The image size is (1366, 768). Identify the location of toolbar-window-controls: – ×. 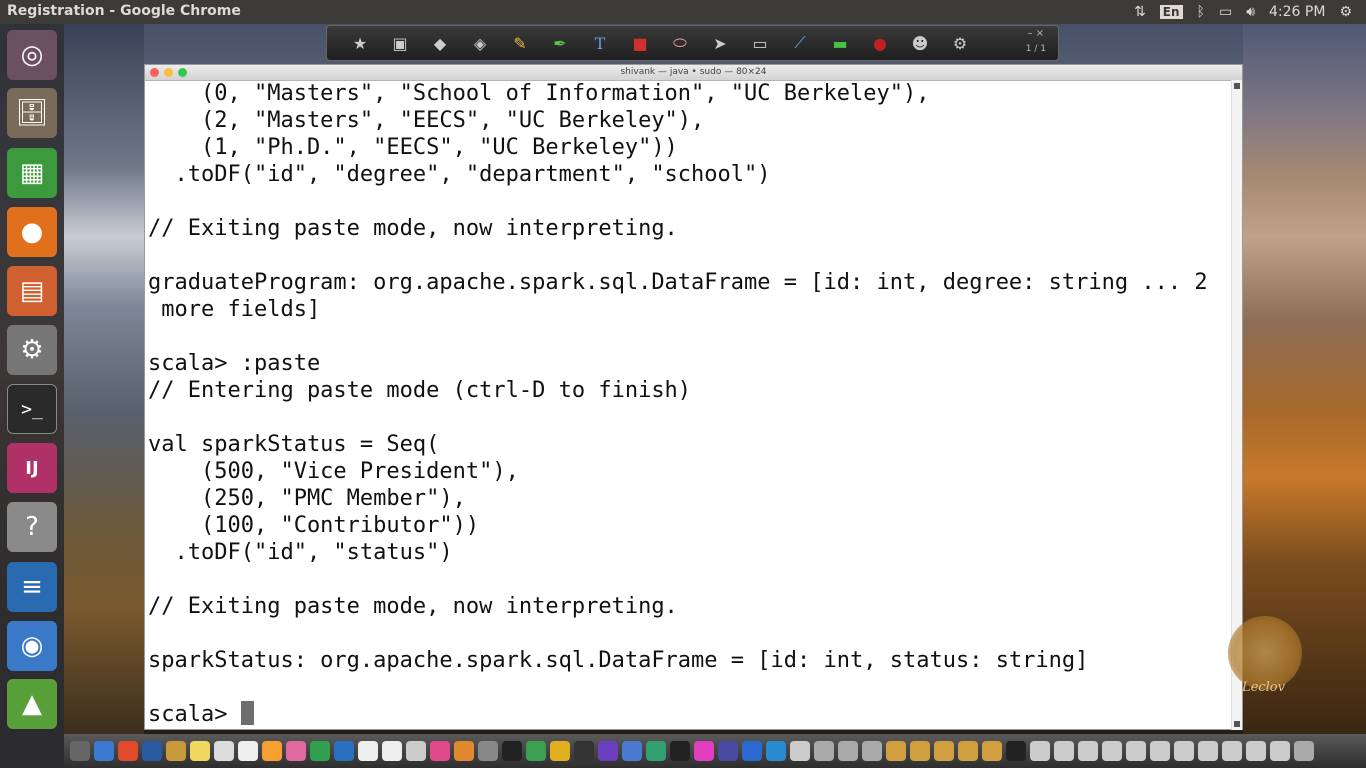
(1035, 33).